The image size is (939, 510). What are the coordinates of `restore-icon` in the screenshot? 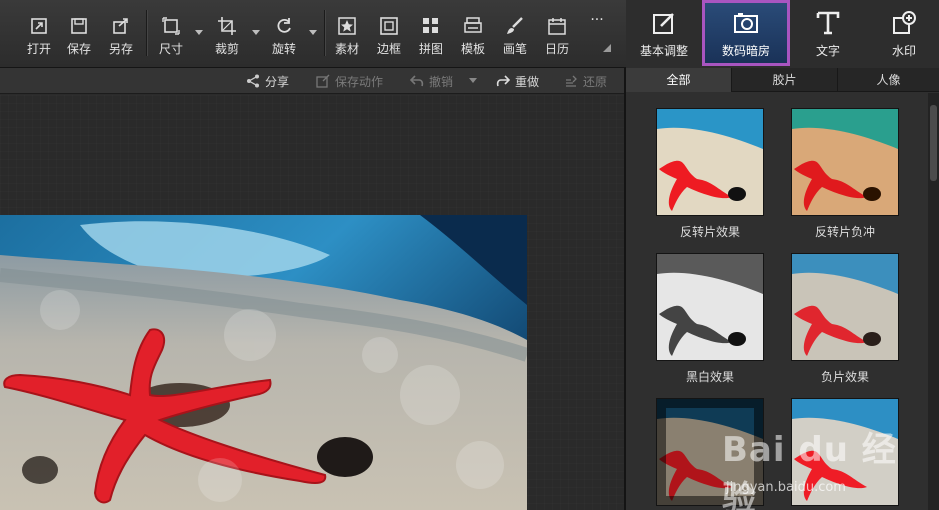 It's located at (571, 81).